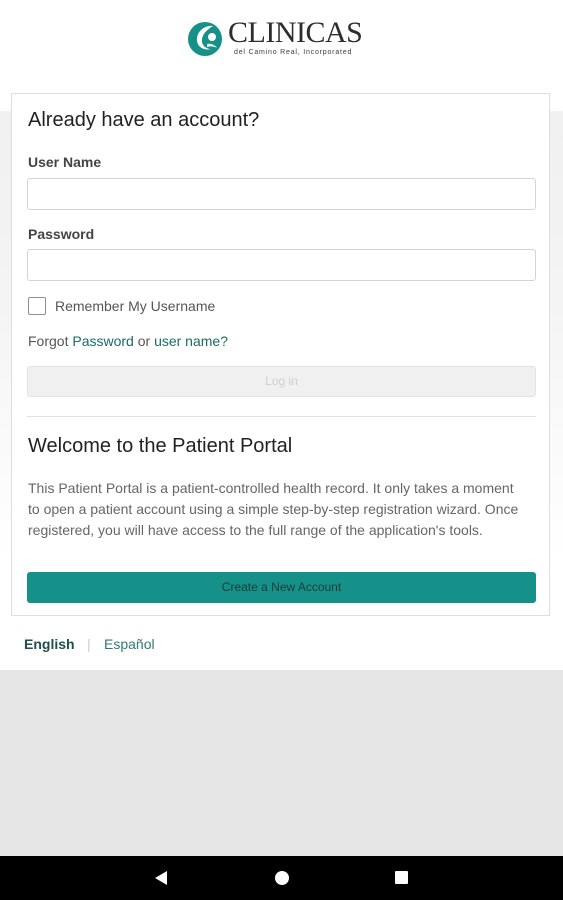 The width and height of the screenshot is (563, 900). Describe the element at coordinates (281, 587) in the screenshot. I see `create-account-button: Create a New Account` at that location.